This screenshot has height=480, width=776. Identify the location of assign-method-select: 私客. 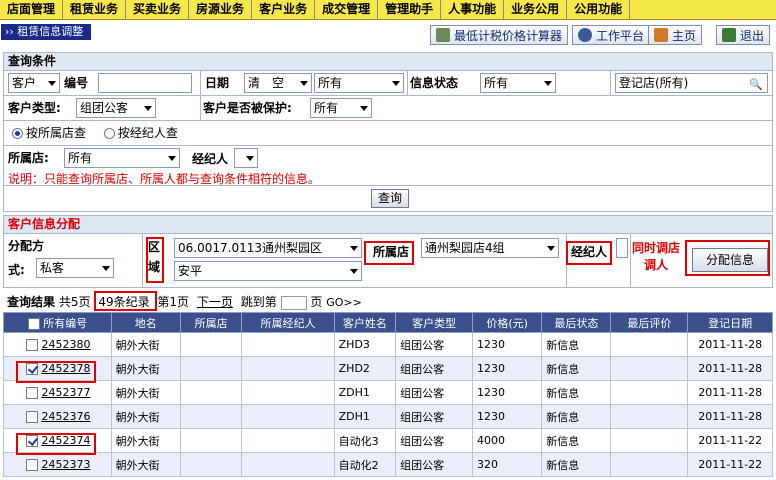
(75, 268).